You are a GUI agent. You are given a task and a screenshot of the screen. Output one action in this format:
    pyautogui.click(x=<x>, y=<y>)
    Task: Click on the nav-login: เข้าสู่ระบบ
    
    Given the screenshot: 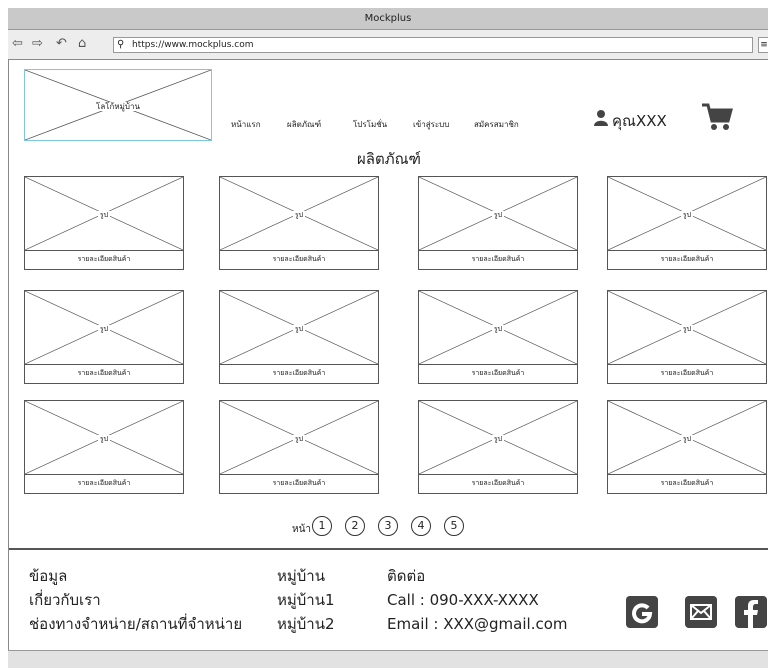 What is the action you would take?
    pyautogui.click(x=431, y=124)
    